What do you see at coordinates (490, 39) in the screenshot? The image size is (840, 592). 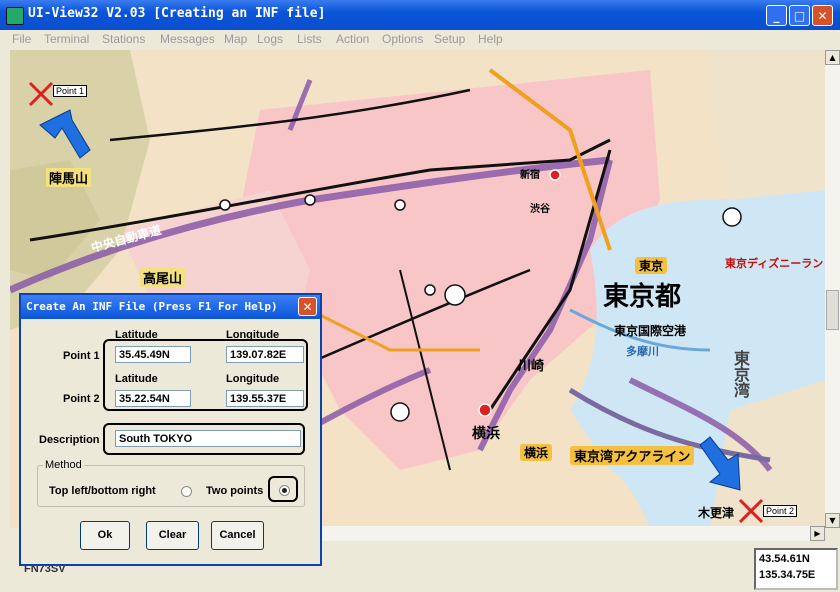 I see `menu-help: Help` at bounding box center [490, 39].